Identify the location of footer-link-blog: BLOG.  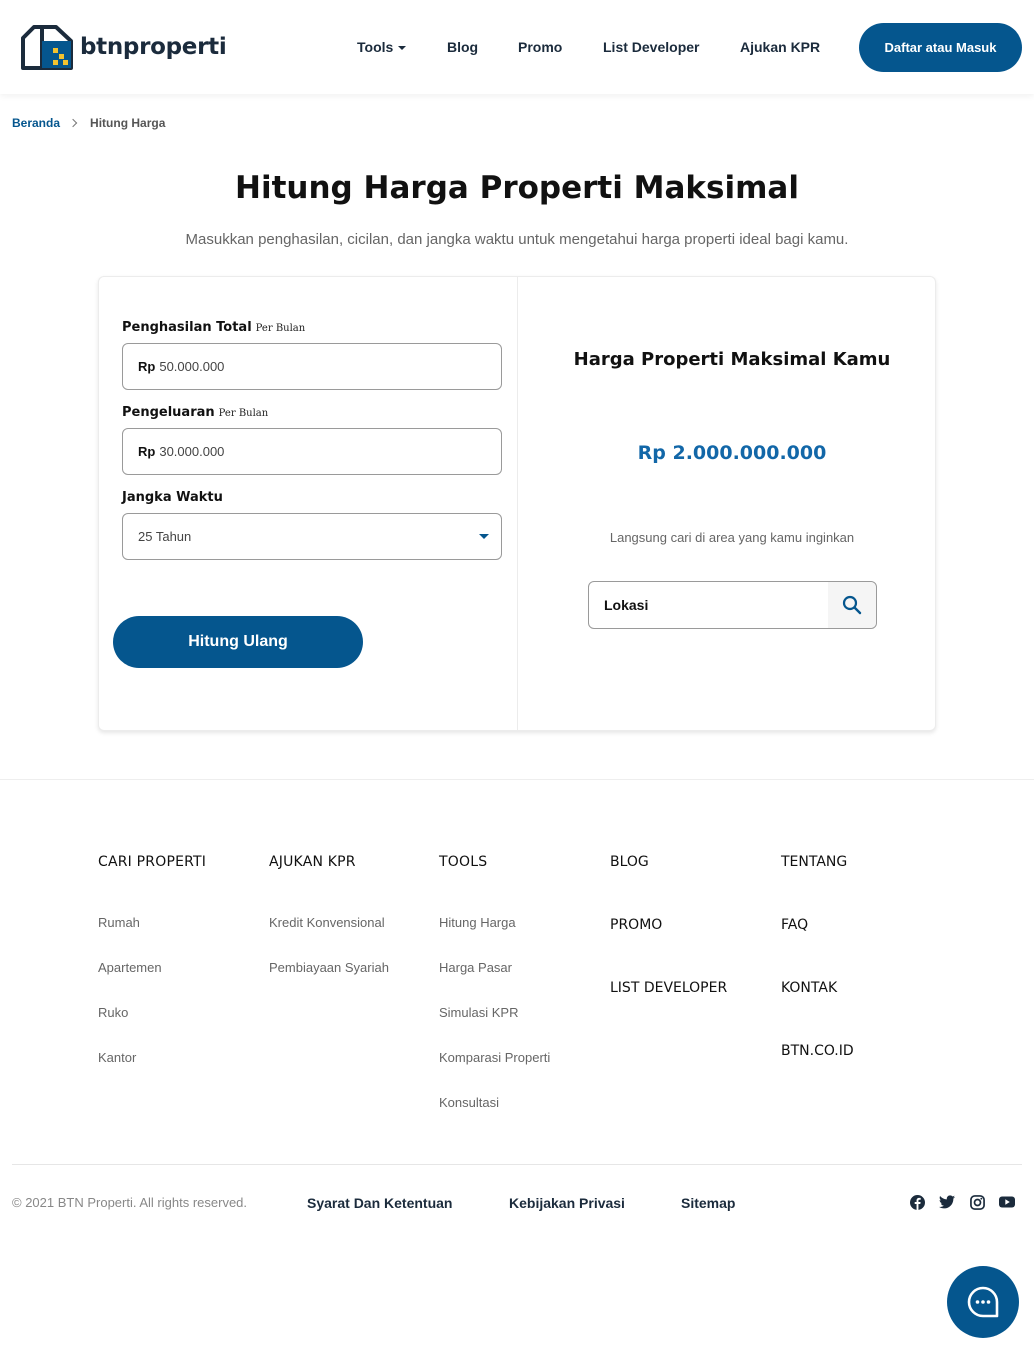
(695, 882).